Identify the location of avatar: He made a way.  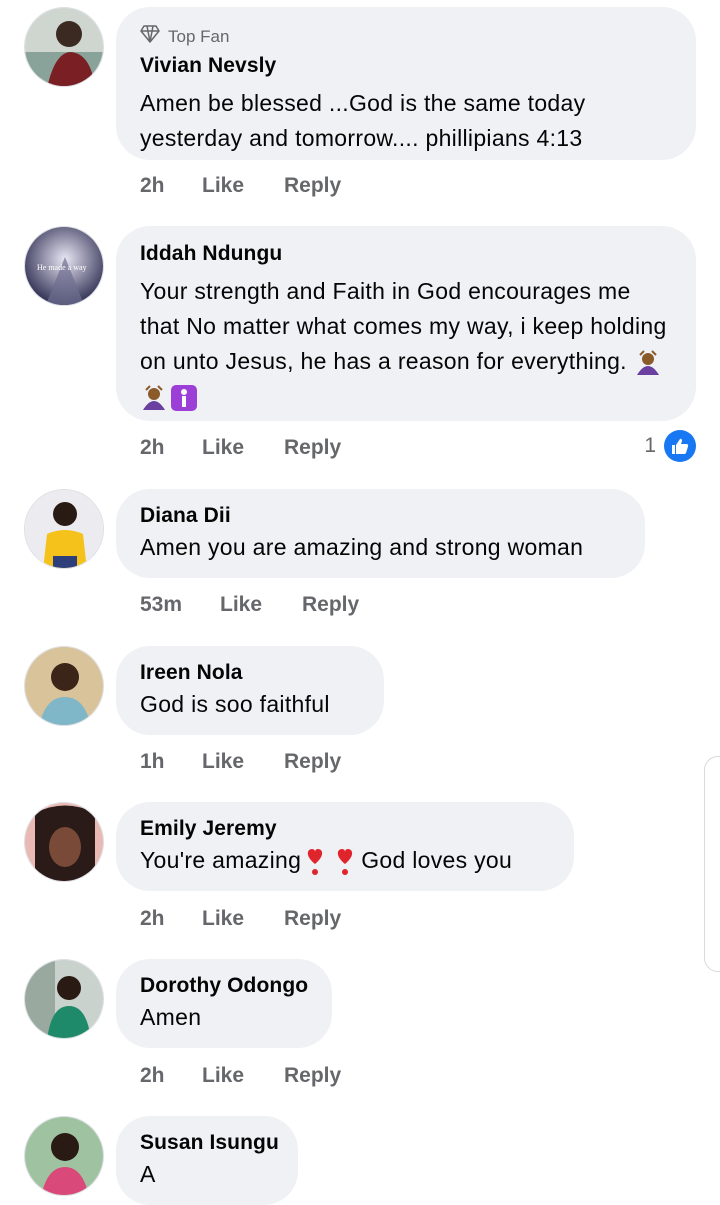
(64, 266).